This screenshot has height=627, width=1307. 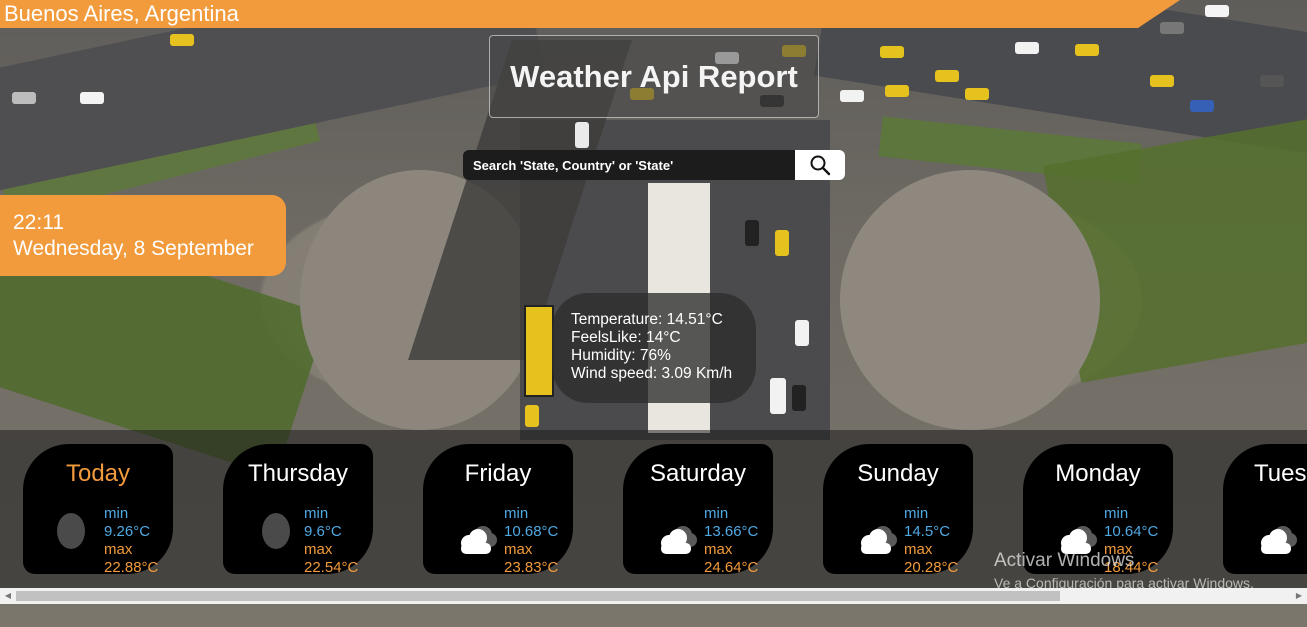 I want to click on forecast-day: Sunday, so click(x=898, y=473).